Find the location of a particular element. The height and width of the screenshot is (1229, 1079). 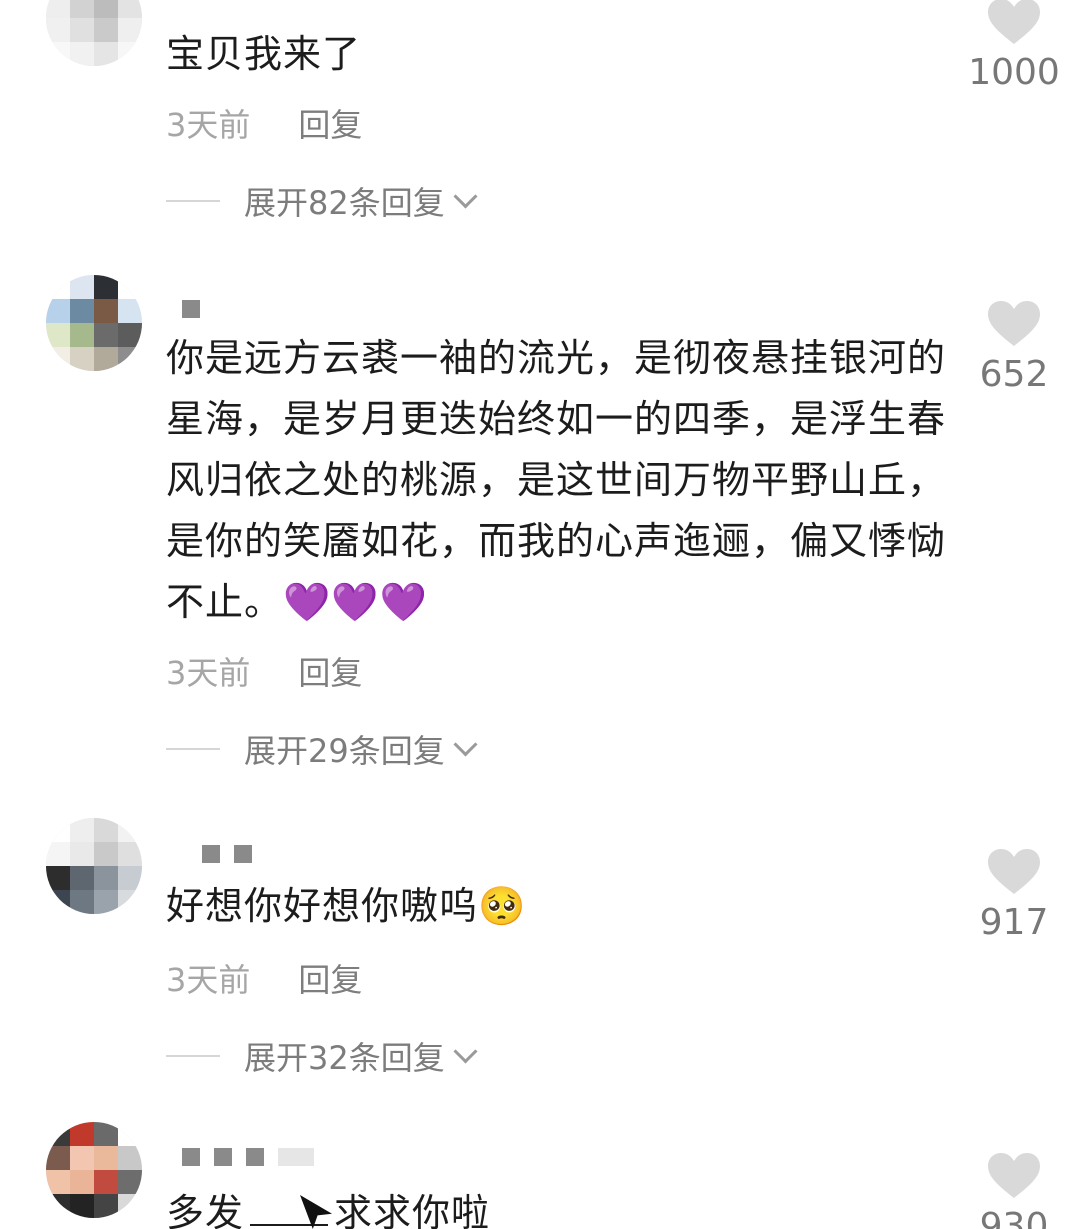

expand-replies-button: 展开32条回复 is located at coordinates (322, 1056).